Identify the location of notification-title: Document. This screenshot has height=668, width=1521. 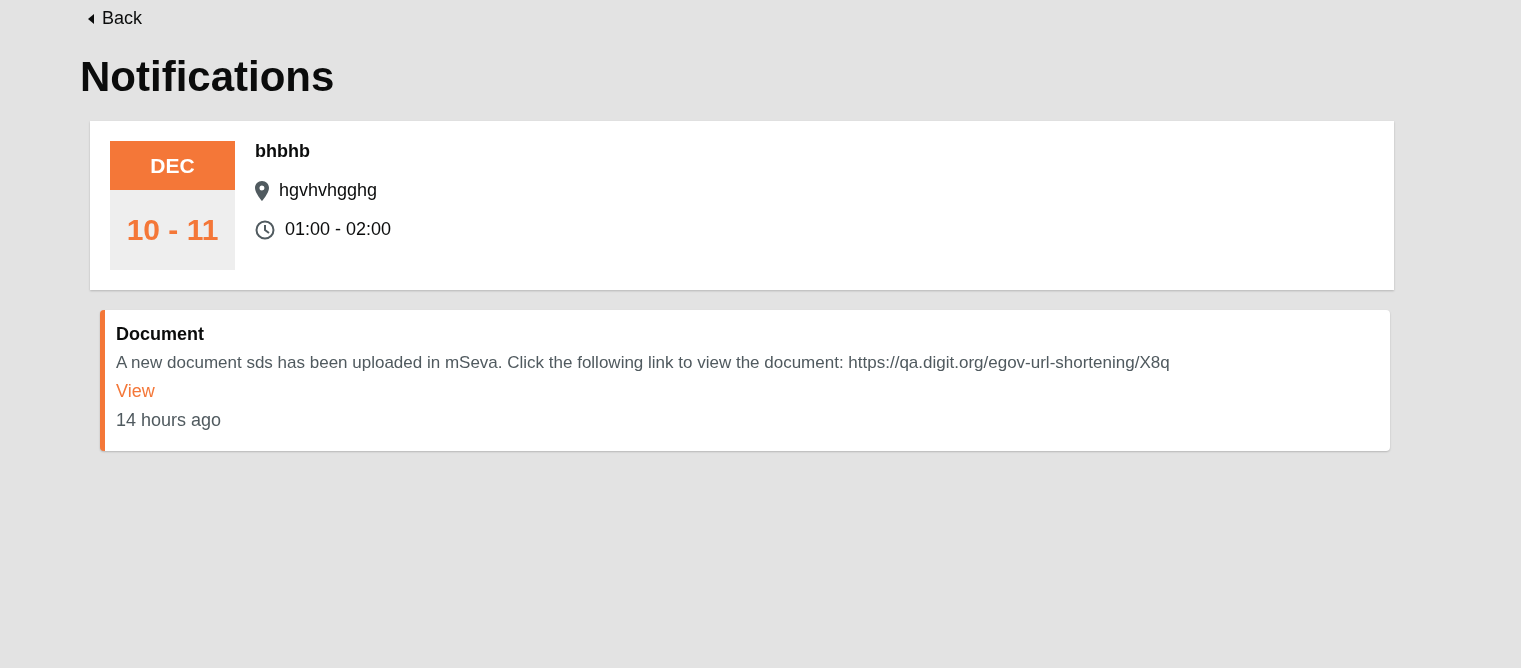
(160, 334).